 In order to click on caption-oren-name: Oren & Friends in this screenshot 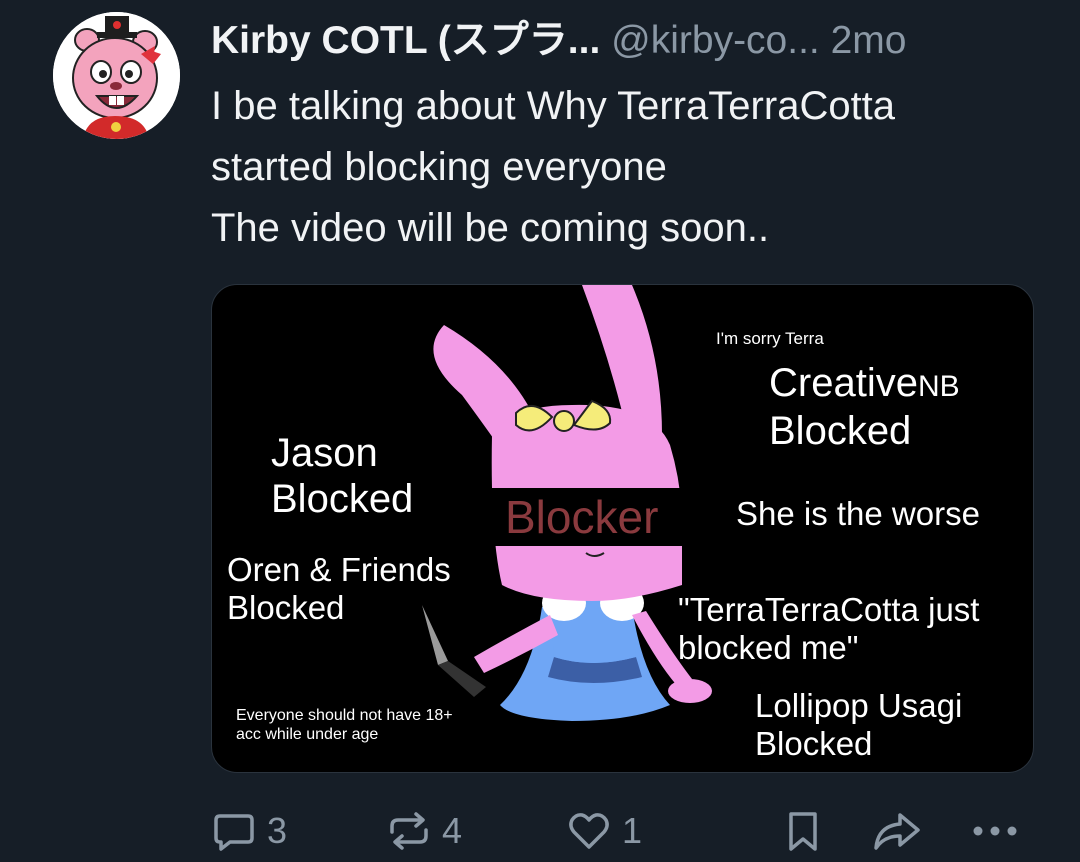, I will do `click(339, 569)`.